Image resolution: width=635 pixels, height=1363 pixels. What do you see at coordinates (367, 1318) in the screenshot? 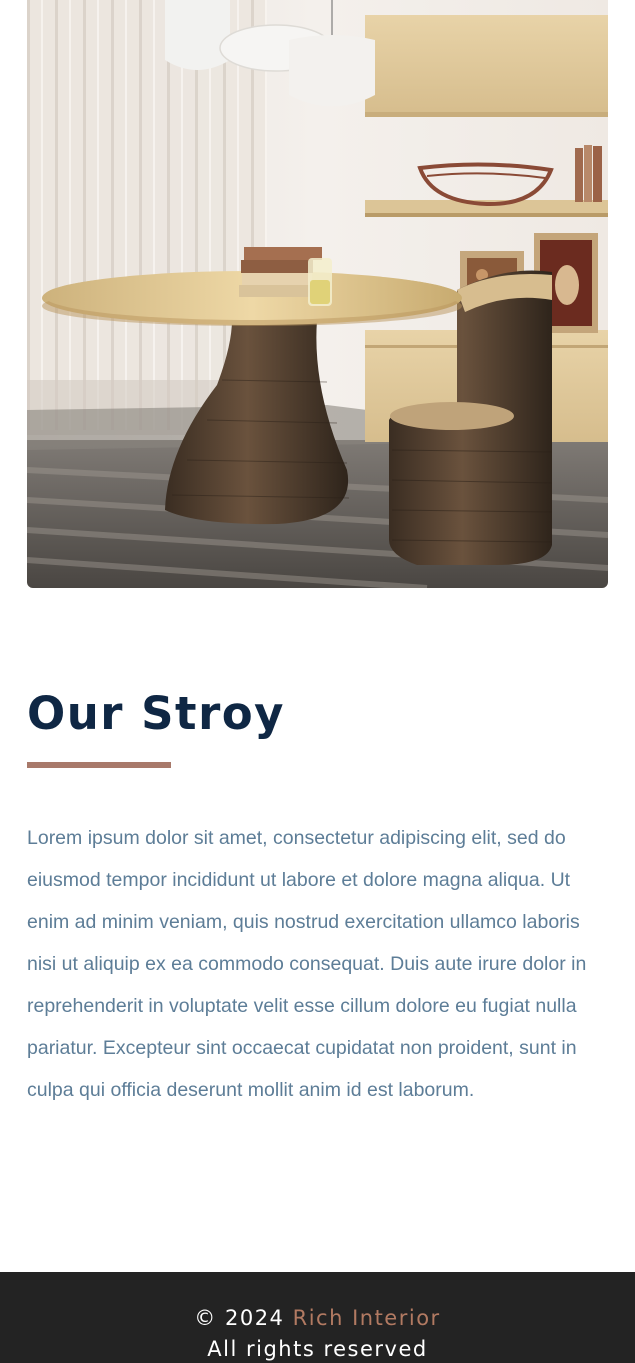
I see `brand-link: Rich Interior` at bounding box center [367, 1318].